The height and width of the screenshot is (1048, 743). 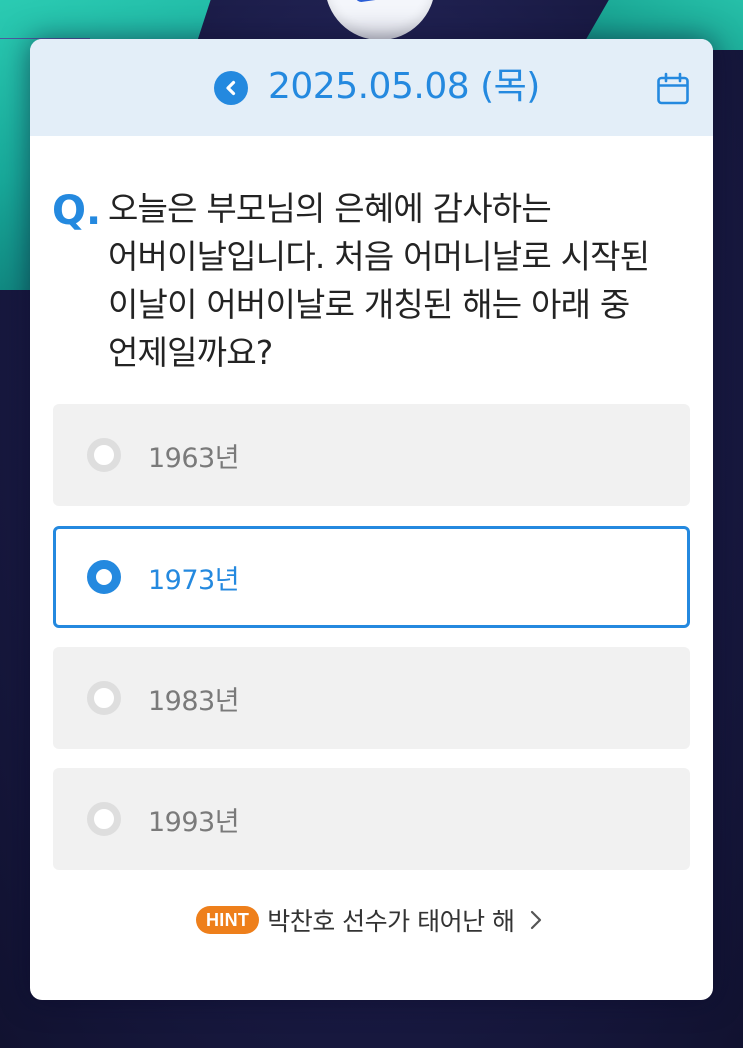 I want to click on question-marker: Q., so click(x=77, y=211).